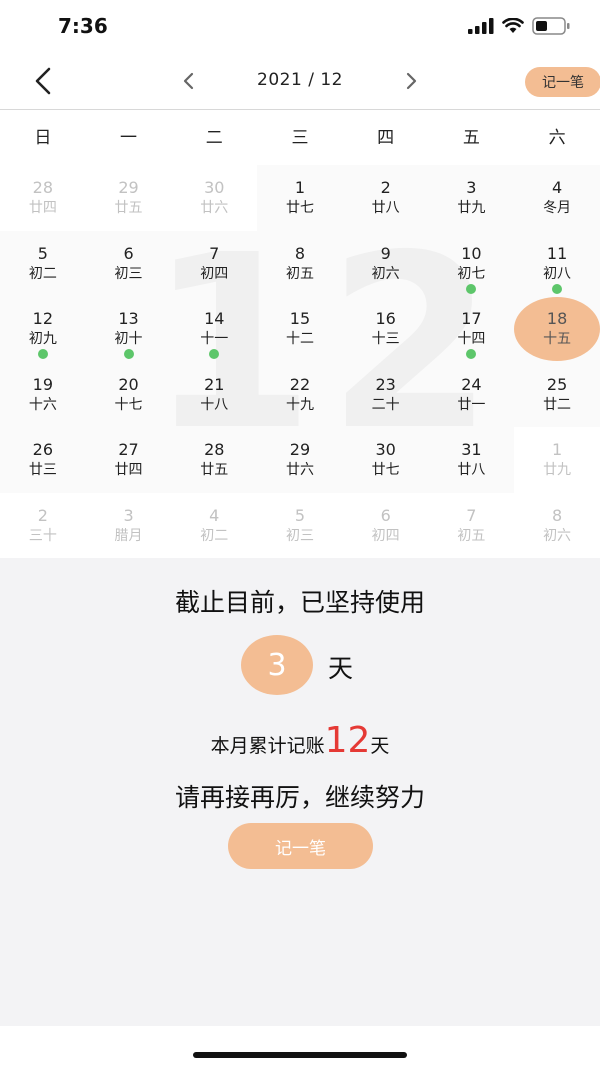  What do you see at coordinates (43, 198) in the screenshot?
I see `calendar-day: 28 廿四` at bounding box center [43, 198].